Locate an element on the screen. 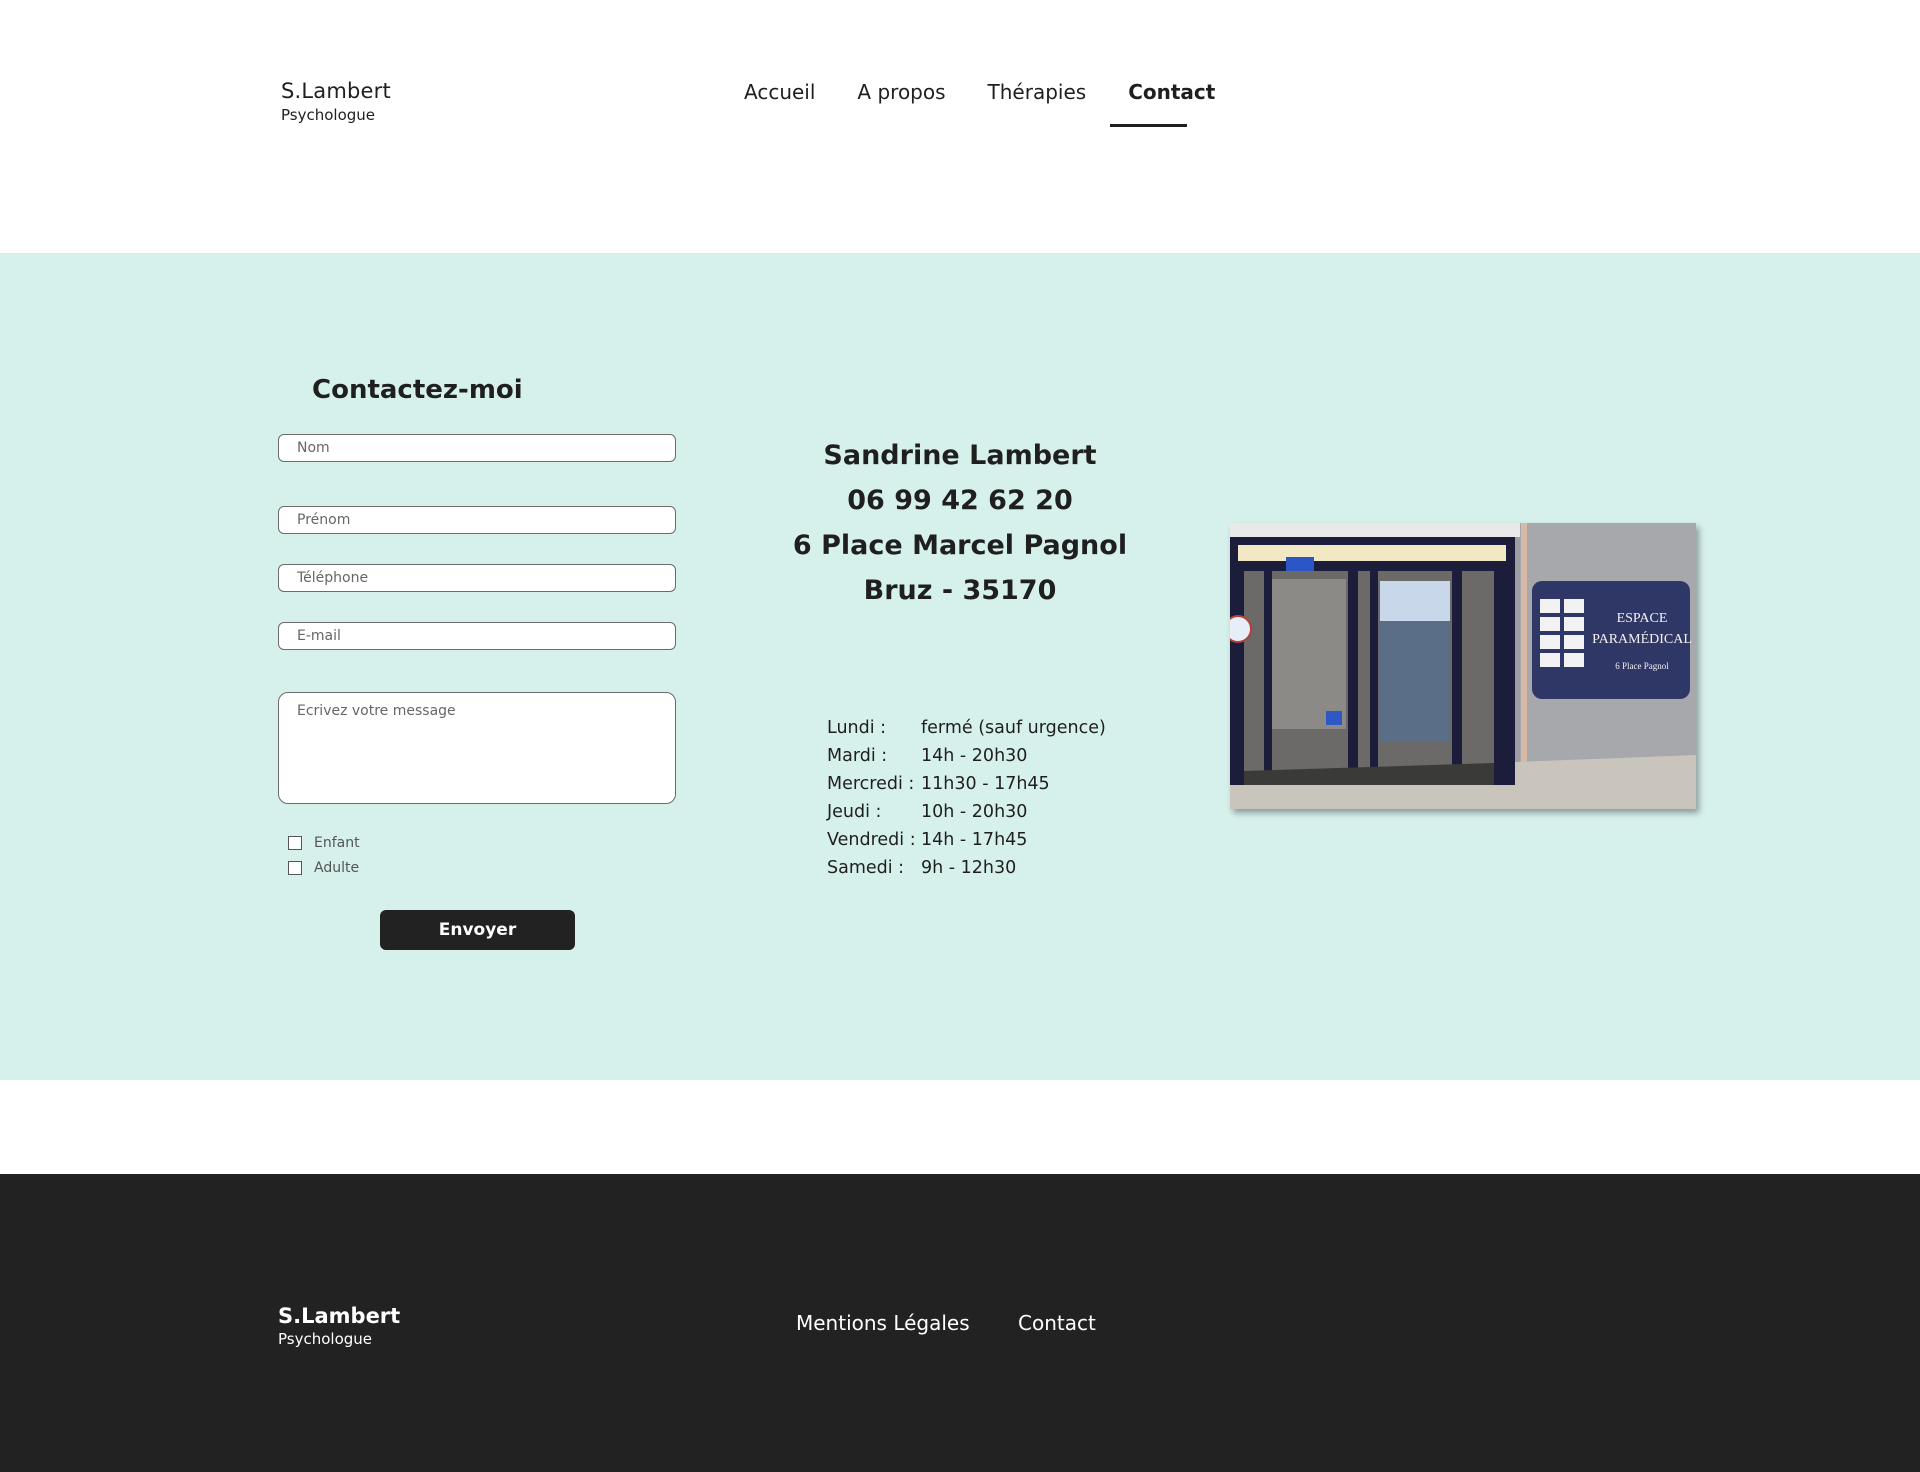 This screenshot has width=1920, height=1472. hours-row: Mardi : 14h - 20h30 is located at coordinates (966, 756).